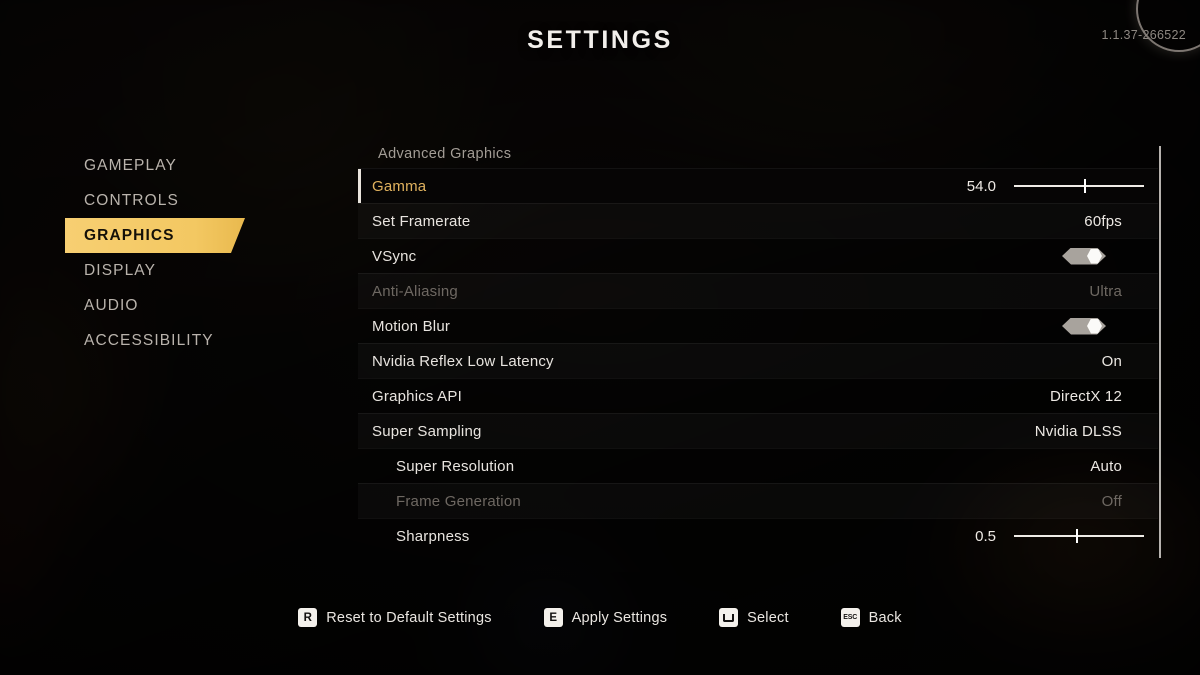 The image size is (1200, 675). What do you see at coordinates (985, 536) in the screenshot?
I see `slider-value: 0.5` at bounding box center [985, 536].